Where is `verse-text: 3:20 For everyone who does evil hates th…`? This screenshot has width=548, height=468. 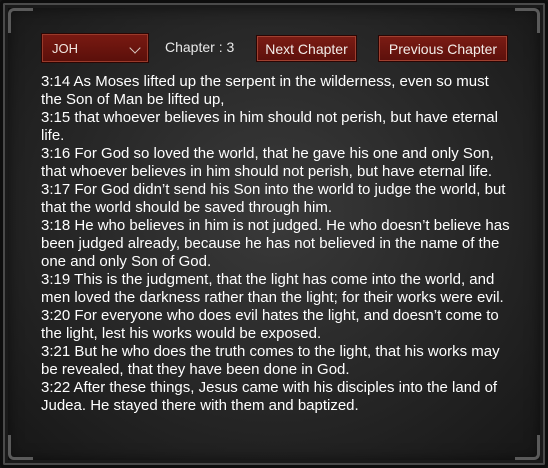 verse-text: 3:20 For everyone who does evil hates th… is located at coordinates (270, 324).